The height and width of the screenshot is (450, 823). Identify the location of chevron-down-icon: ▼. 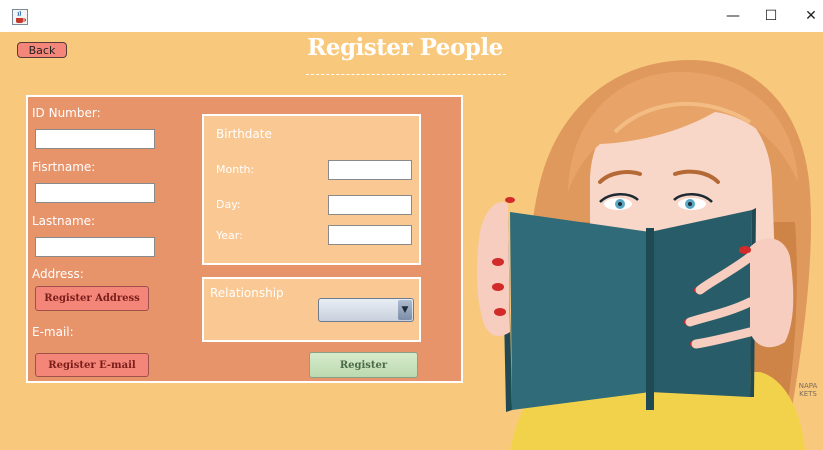
(405, 310).